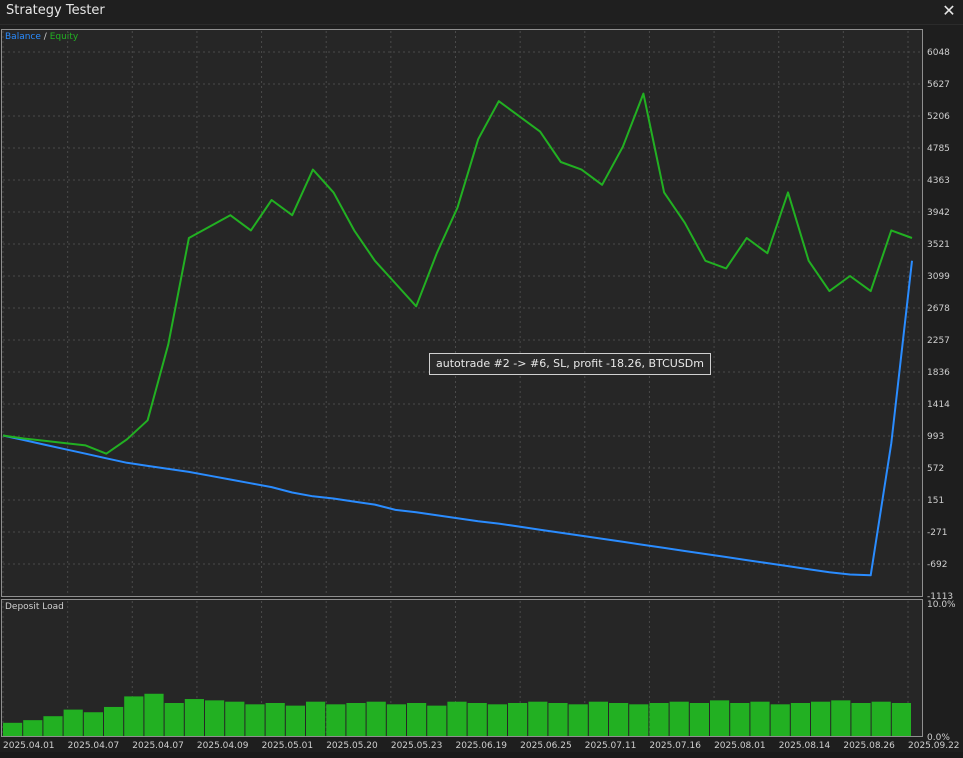  Describe the element at coordinates (937, 533) in the screenshot. I see `y-tick-label: -271` at that location.